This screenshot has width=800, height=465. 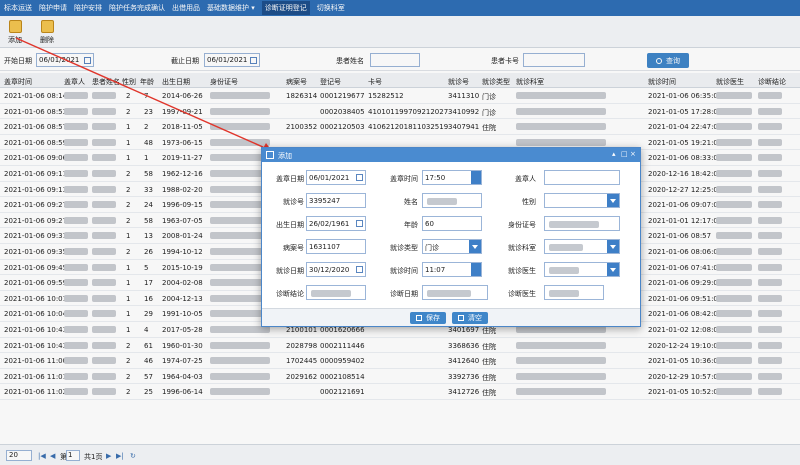 I want to click on diag-doctor-label: 诊断医生, so click(x=522, y=294).